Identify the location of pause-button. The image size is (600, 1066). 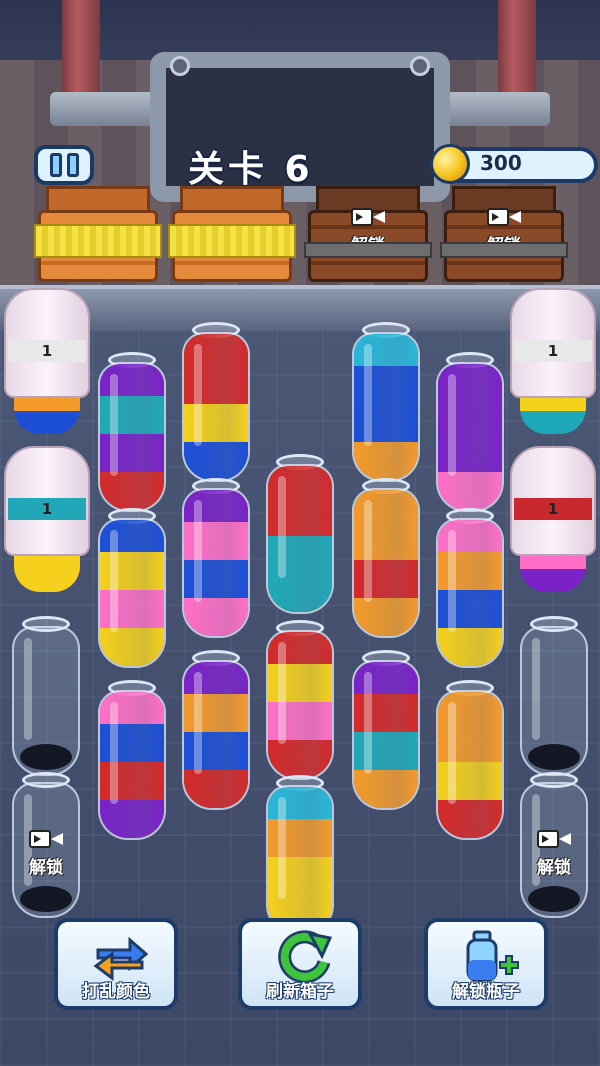
(64, 165).